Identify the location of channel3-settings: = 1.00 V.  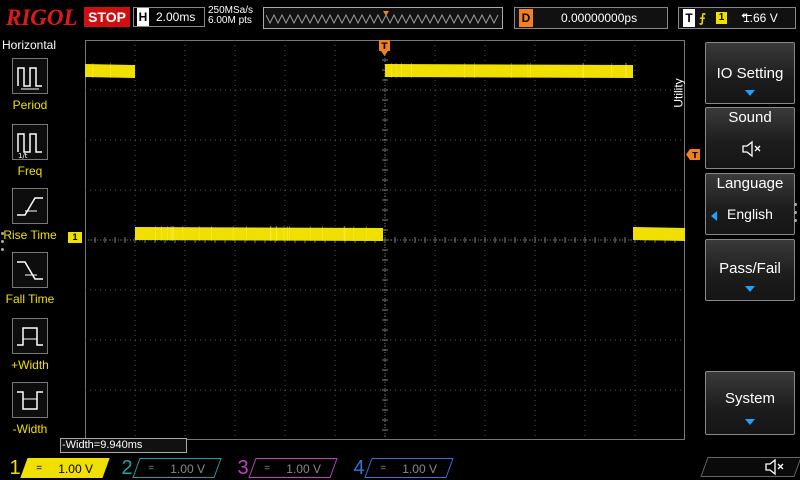
(292, 468).